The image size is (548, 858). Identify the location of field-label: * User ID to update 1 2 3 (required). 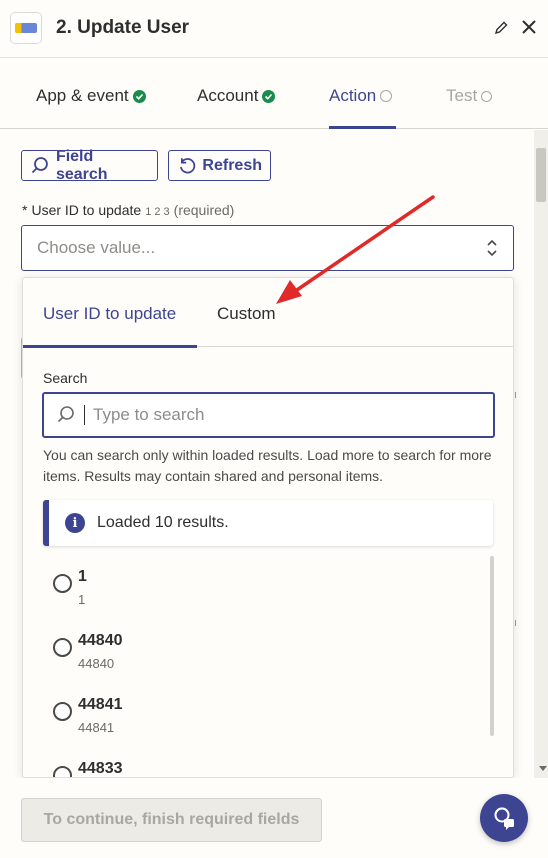
(128, 210).